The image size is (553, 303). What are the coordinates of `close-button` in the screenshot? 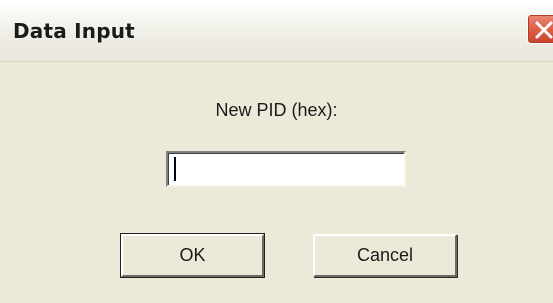 It's located at (540, 29).